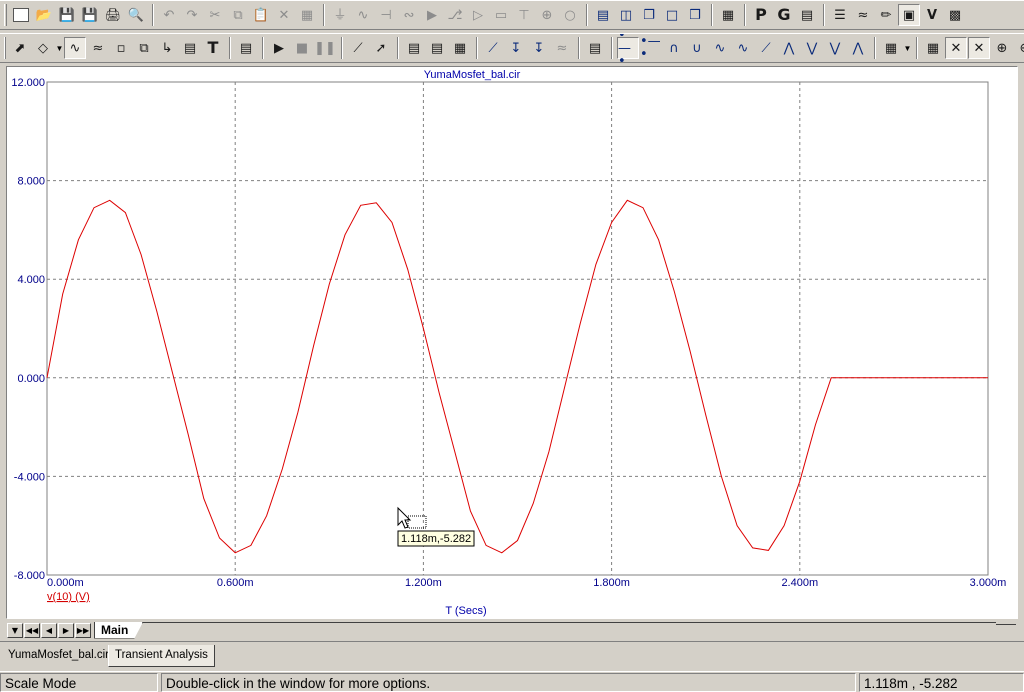 This screenshot has width=1024, height=692. Describe the element at coordinates (697, 48) in the screenshot. I see `low-icon: ∪` at that location.